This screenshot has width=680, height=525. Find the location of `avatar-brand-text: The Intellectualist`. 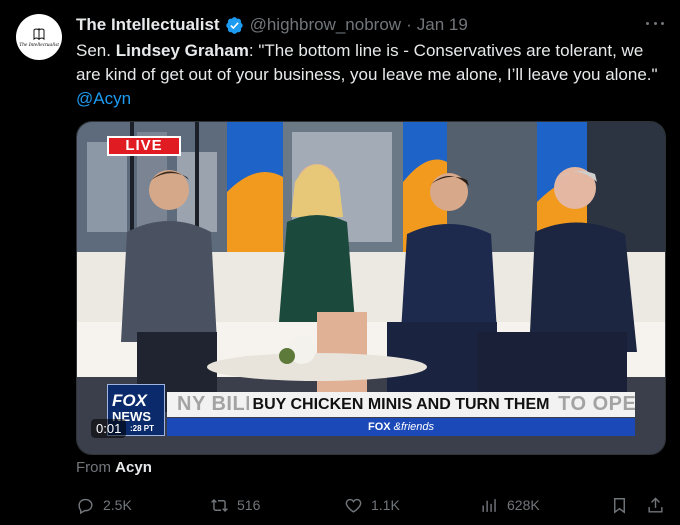

avatar-brand-text: The Intellectualist is located at coordinates (39, 44).